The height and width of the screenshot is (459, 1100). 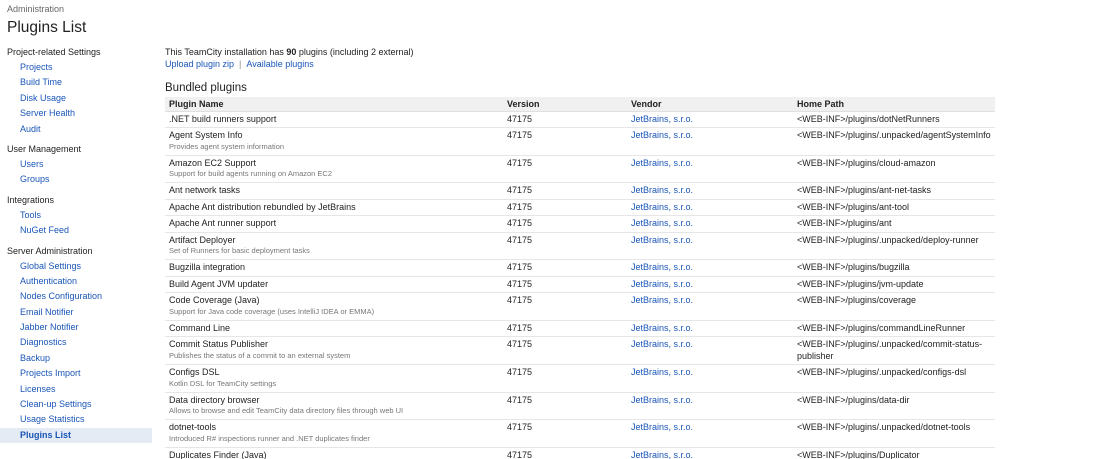 I want to click on sidebar-item-tools: Tools, so click(x=76, y=215).